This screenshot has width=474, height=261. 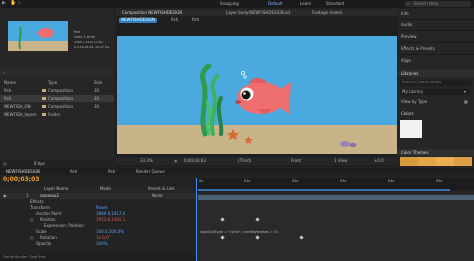 I want to click on col-mode: Mode, so click(x=105, y=189).